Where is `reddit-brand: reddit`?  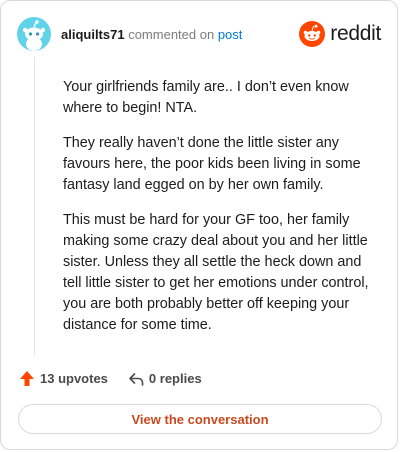 reddit-brand: reddit is located at coordinates (340, 34).